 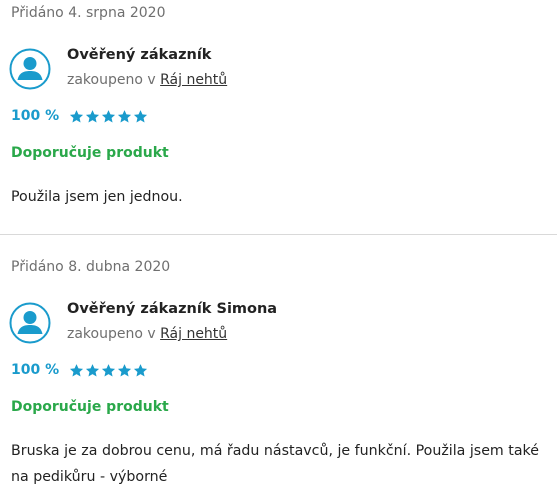 I want to click on review-date: Přidáno 4. srpna 2020, so click(x=88, y=13).